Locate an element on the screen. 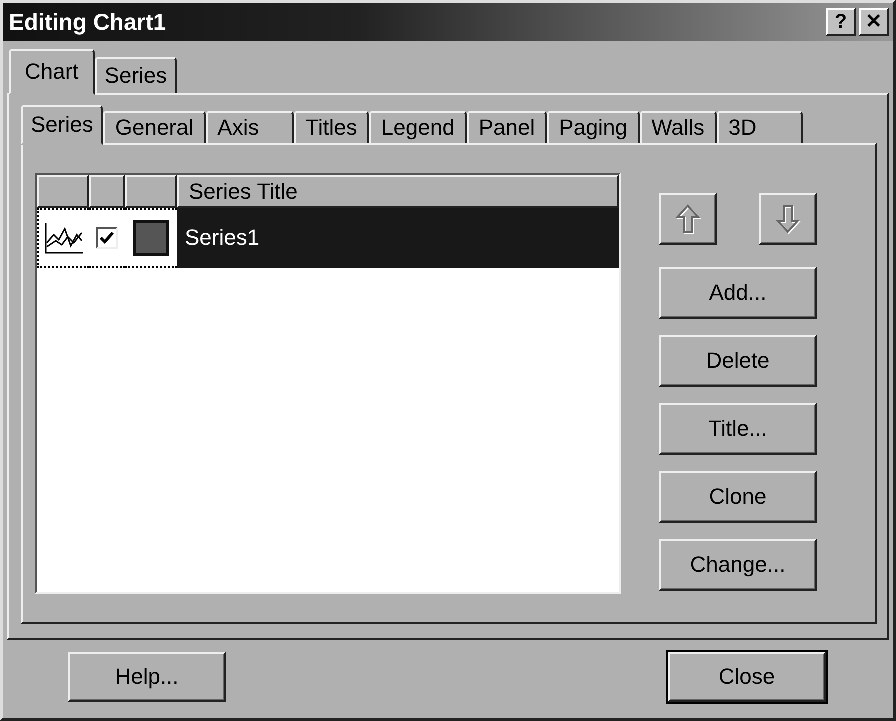 This screenshot has height=721, width=896. move-up-button is located at coordinates (688, 219).